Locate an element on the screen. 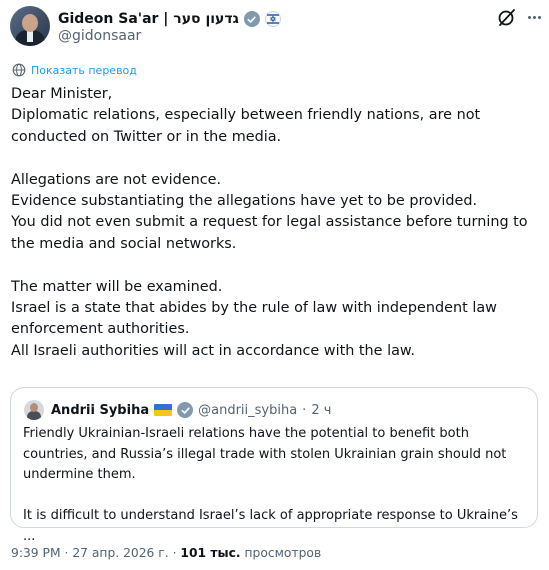 This screenshot has width=549, height=570. grok-icon is located at coordinates (507, 17).